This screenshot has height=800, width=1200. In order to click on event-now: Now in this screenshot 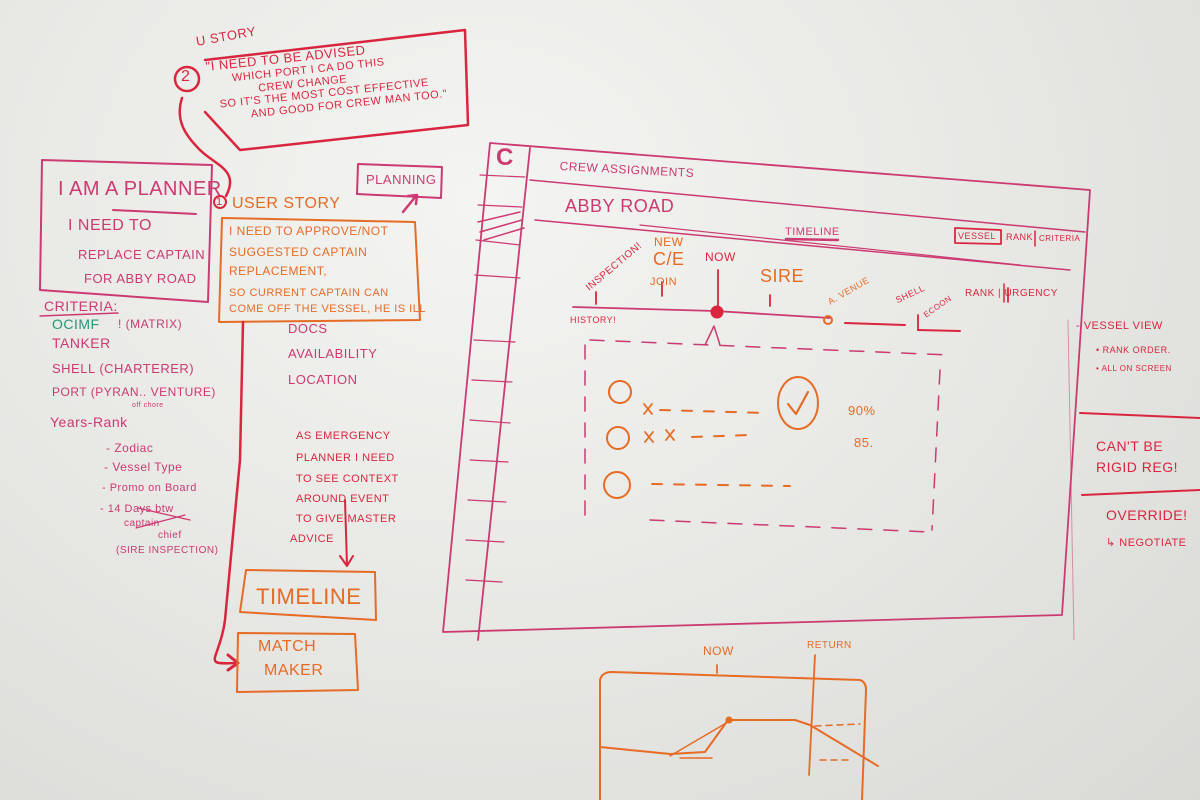, I will do `click(720, 257)`.